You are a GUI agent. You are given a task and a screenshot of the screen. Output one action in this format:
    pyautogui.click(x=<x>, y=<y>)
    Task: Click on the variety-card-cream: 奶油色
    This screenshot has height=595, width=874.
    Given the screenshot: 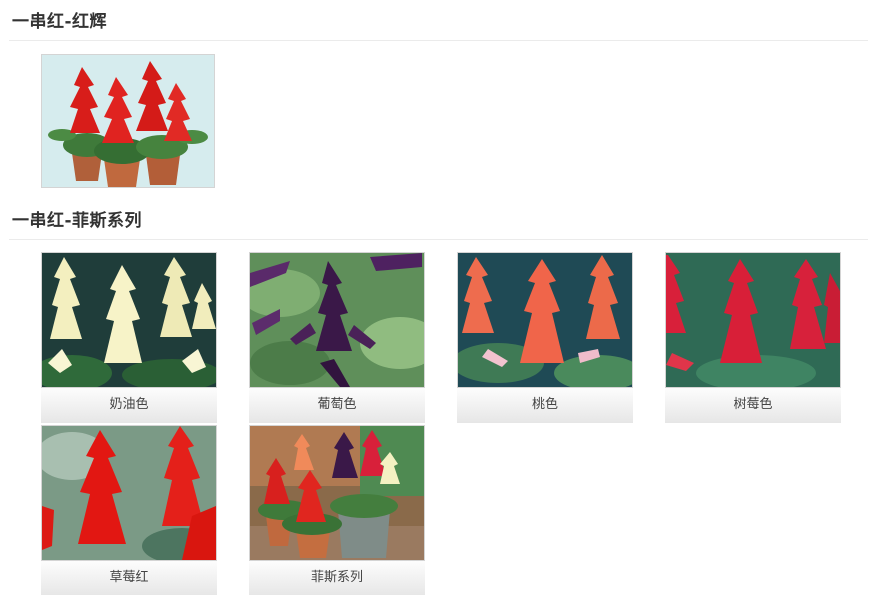 What is the action you would take?
    pyautogui.click(x=129, y=337)
    